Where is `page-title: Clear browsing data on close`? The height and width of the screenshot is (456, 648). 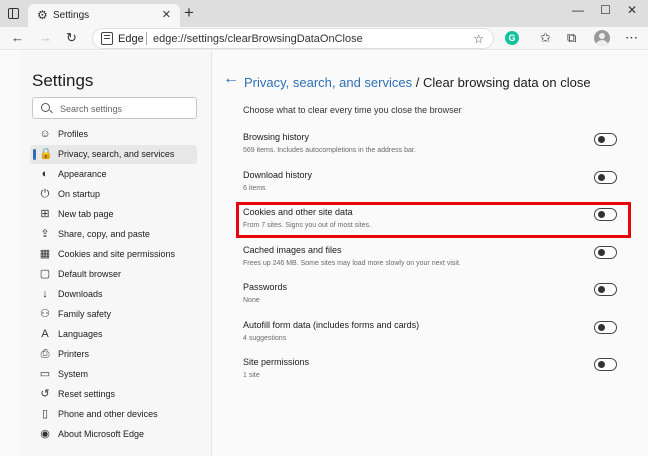 page-title: Clear browsing data on close is located at coordinates (506, 82).